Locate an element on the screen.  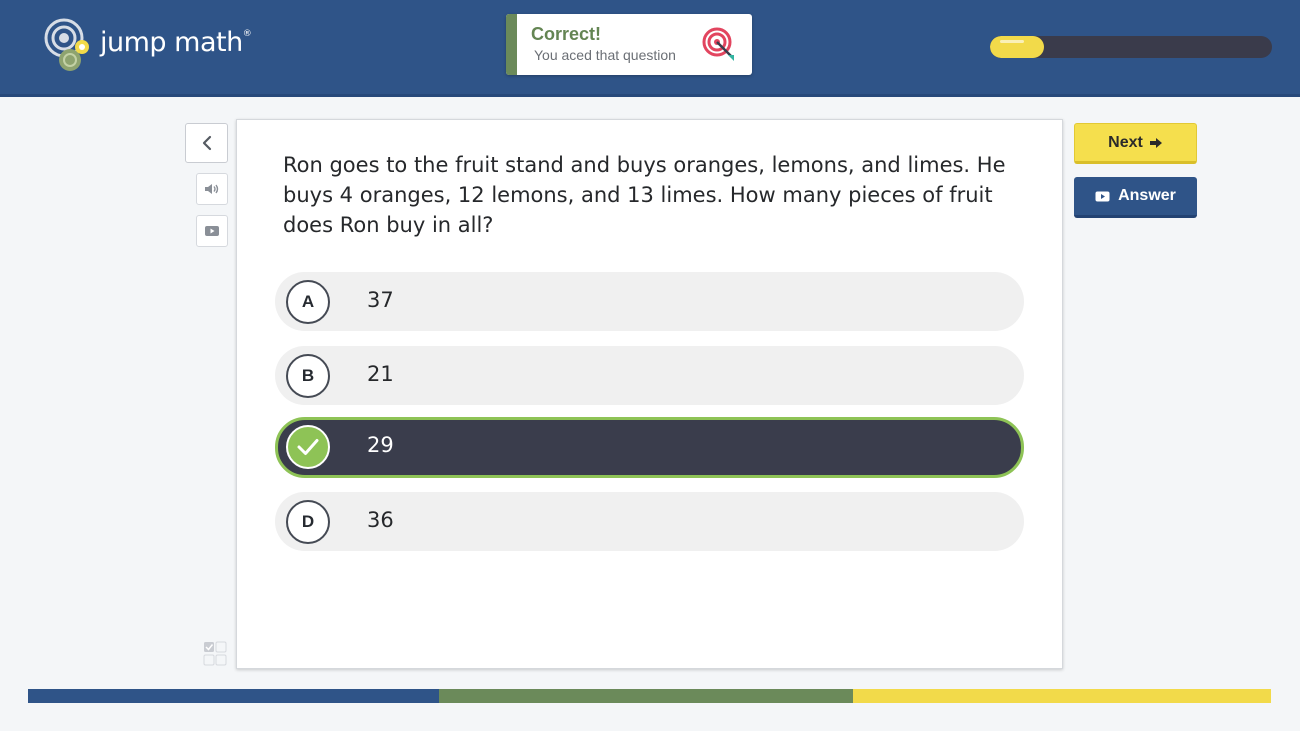
feedback-toast: Correct! You aced that question is located at coordinates (629, 44).